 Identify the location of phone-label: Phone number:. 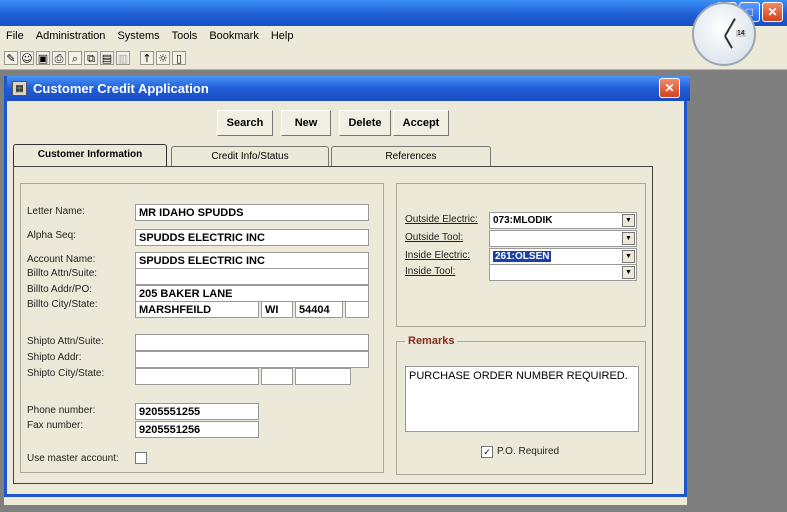
(61, 410).